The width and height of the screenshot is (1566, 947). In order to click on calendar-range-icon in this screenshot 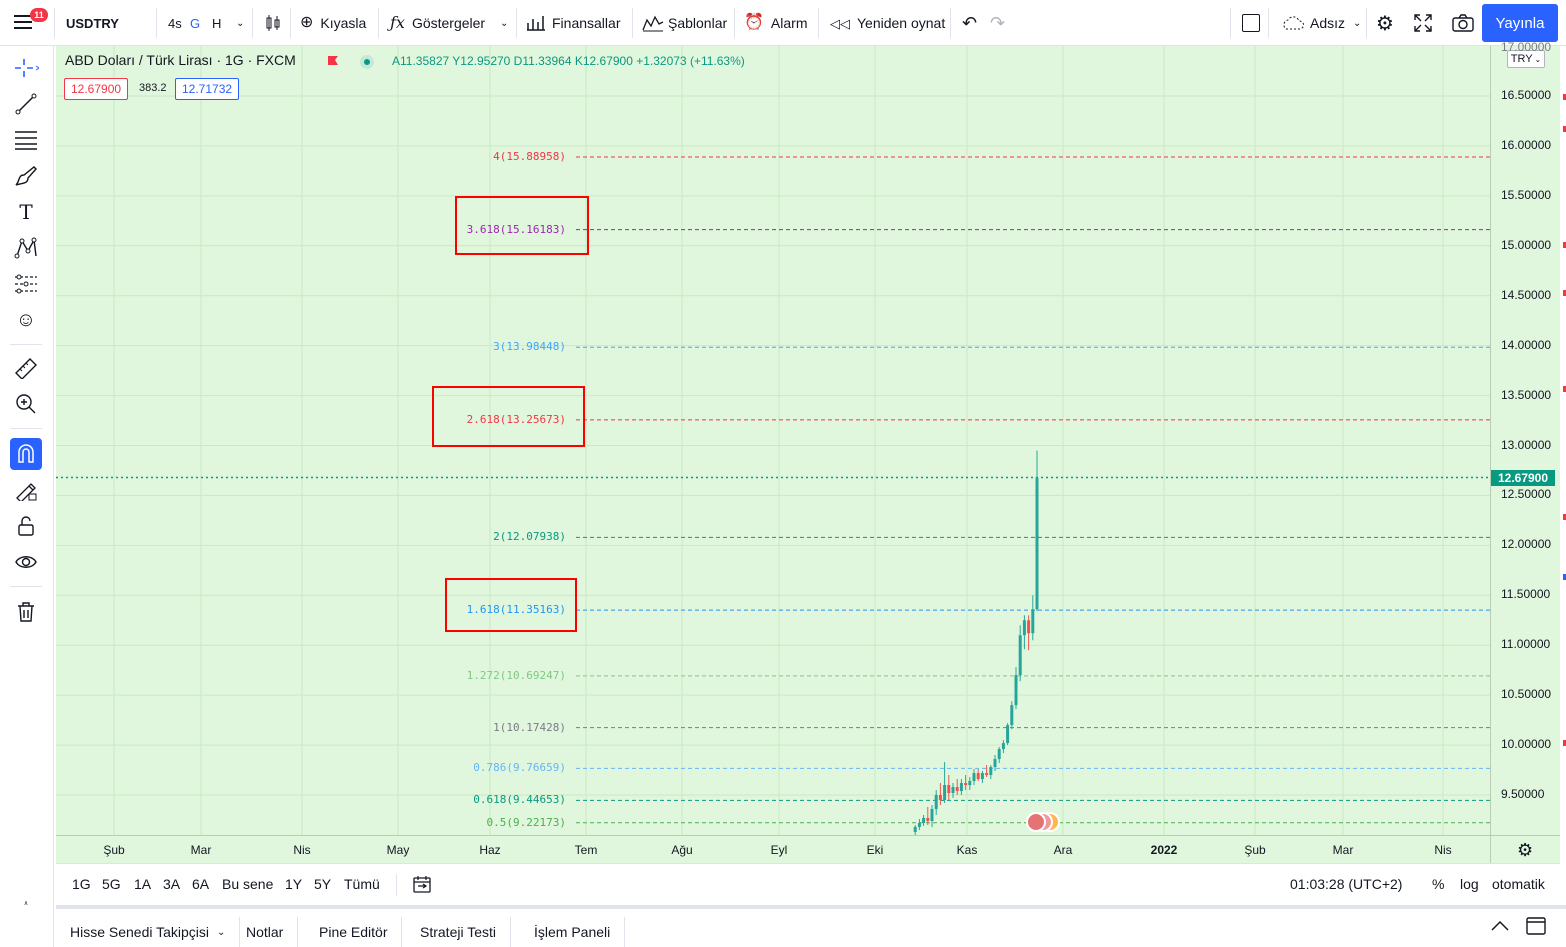, I will do `click(422, 886)`.